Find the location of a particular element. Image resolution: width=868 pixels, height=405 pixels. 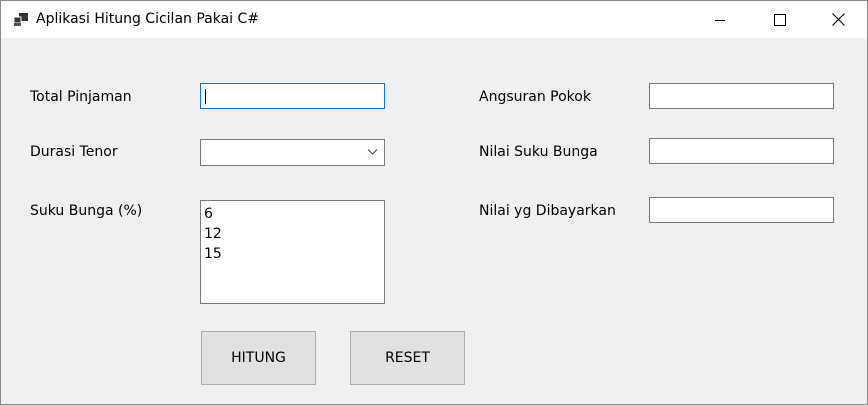

angsuran-pokok-label: Angsuran Pokok is located at coordinates (535, 97).